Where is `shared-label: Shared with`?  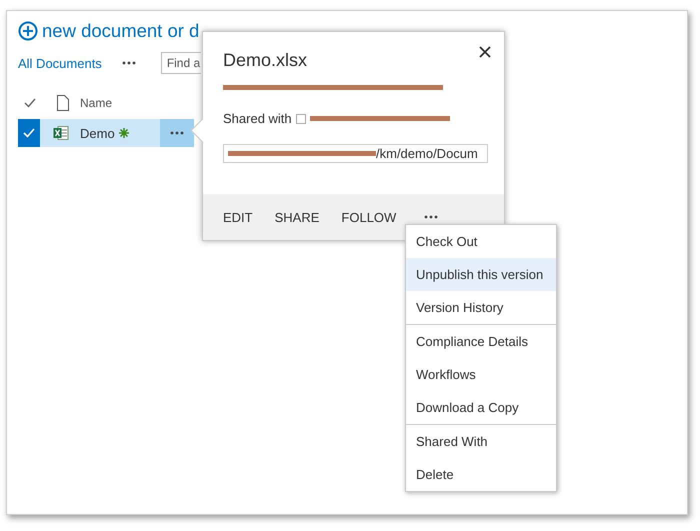
shared-label: Shared with is located at coordinates (257, 118).